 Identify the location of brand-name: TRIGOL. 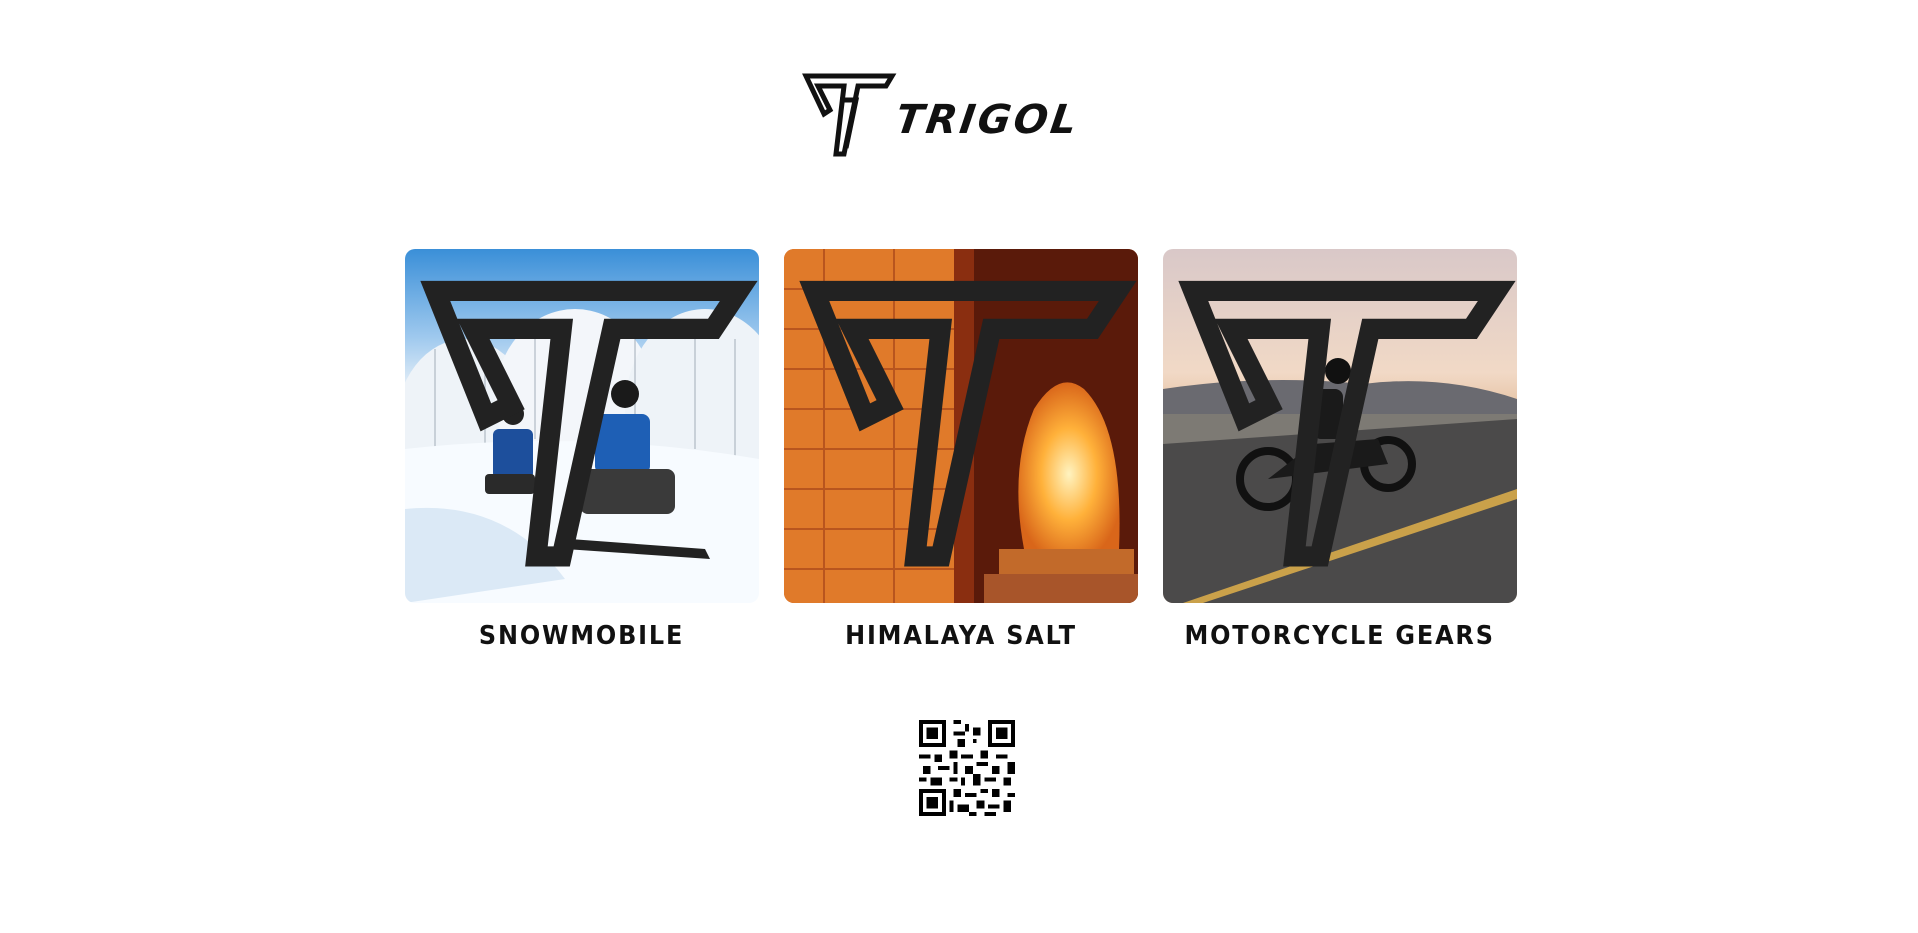
(987, 120).